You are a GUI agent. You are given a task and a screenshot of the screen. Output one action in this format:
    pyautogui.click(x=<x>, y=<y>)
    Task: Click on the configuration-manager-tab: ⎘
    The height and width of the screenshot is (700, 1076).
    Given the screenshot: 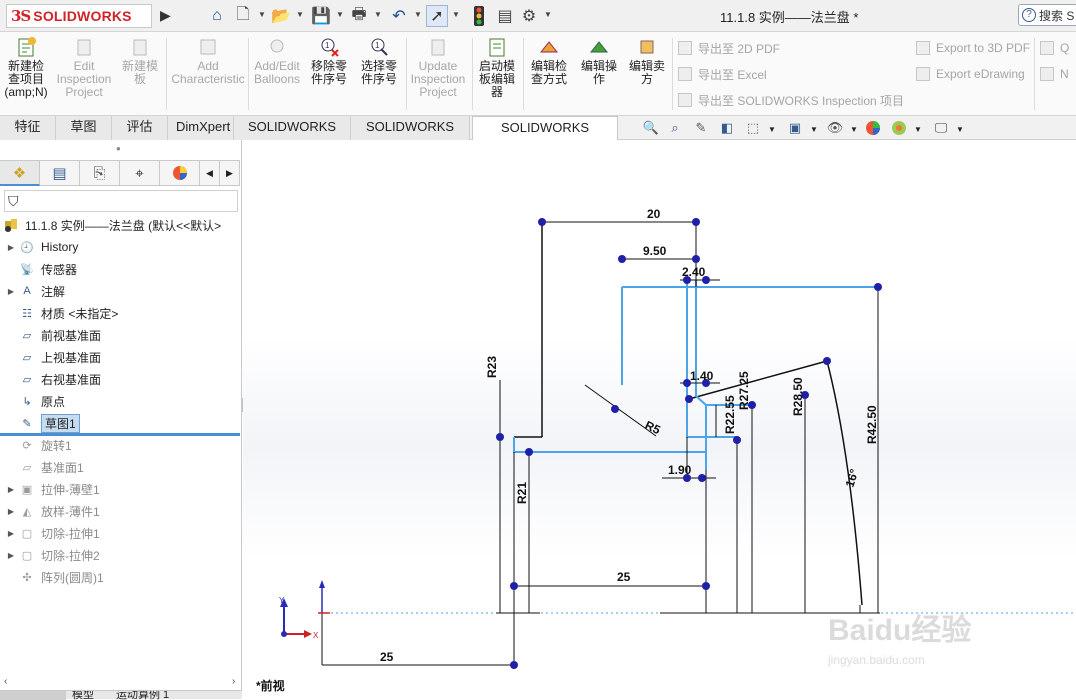 What is the action you would take?
    pyautogui.click(x=100, y=173)
    